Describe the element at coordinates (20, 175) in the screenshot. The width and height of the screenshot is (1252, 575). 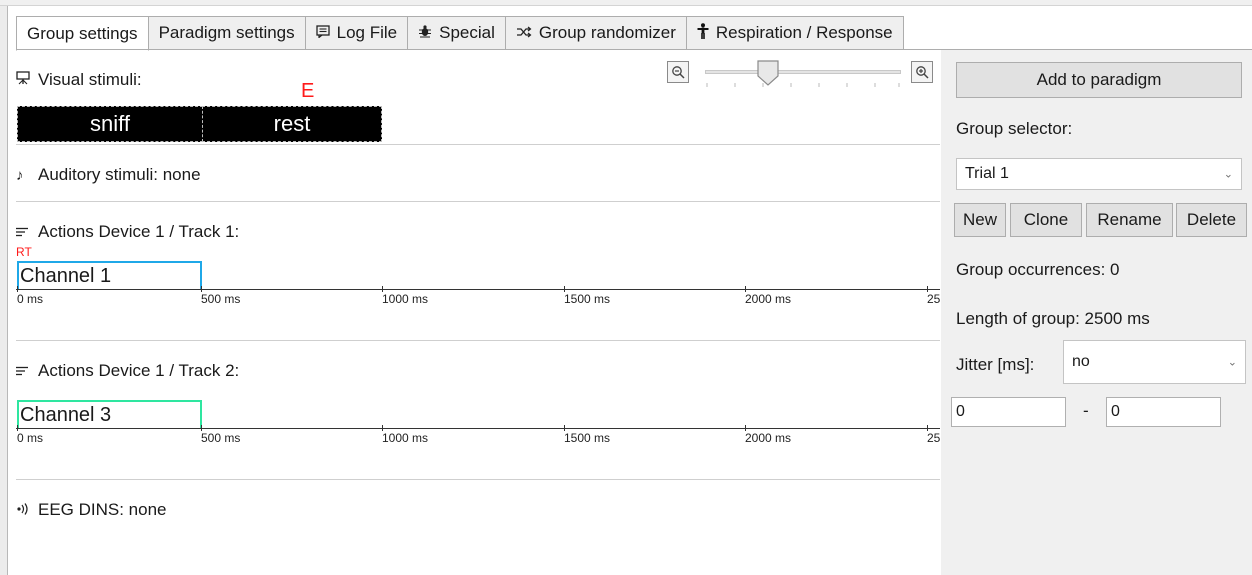
I see `music-note-icon: ♪` at that location.